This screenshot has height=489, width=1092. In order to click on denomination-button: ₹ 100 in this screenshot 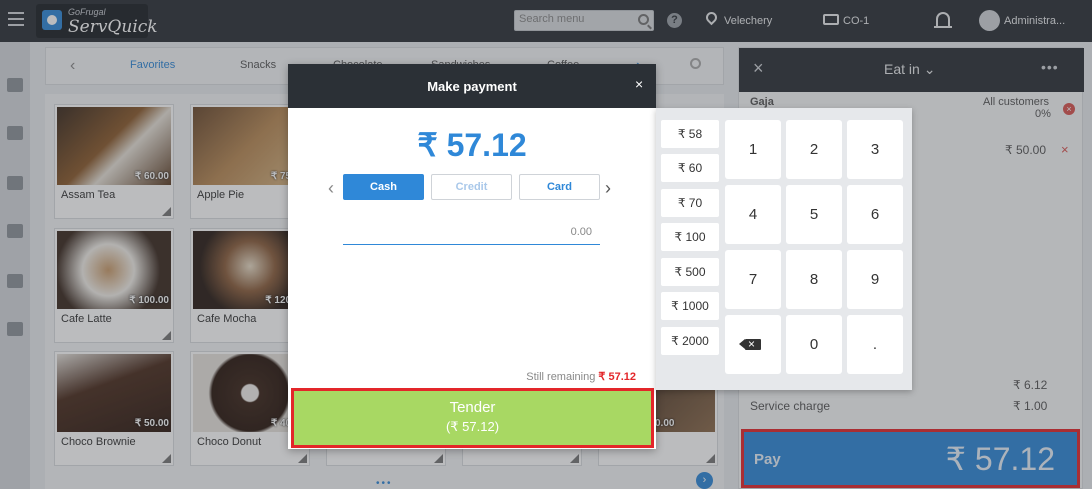, I will do `click(690, 237)`.